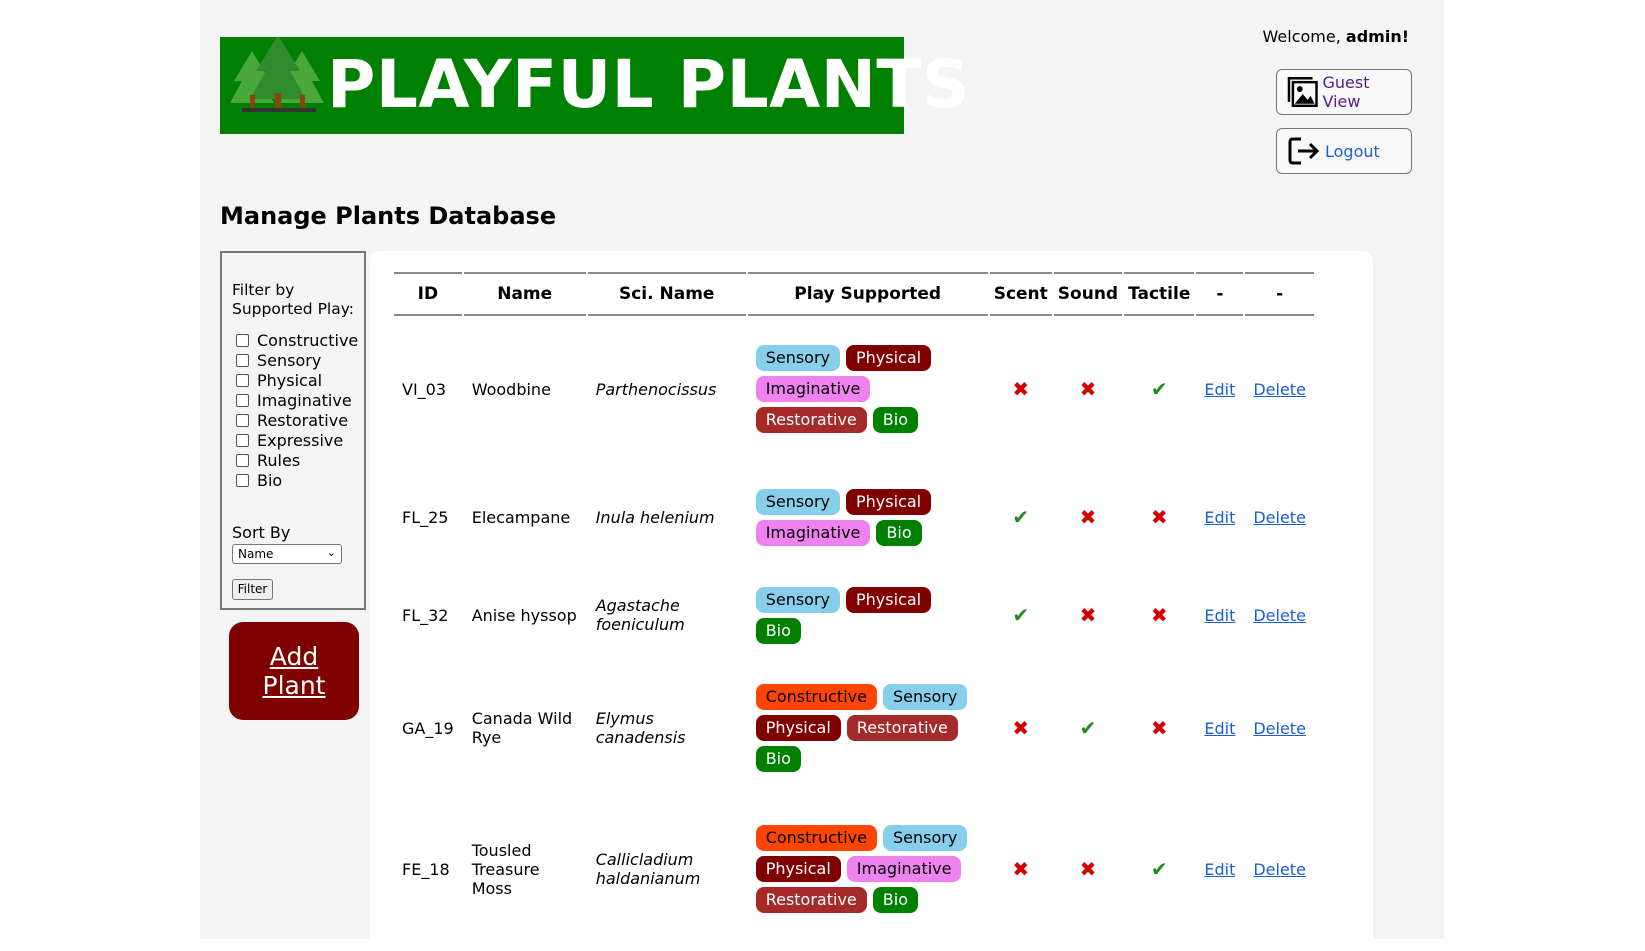  I want to click on col-header-delete: -, so click(1279, 294).